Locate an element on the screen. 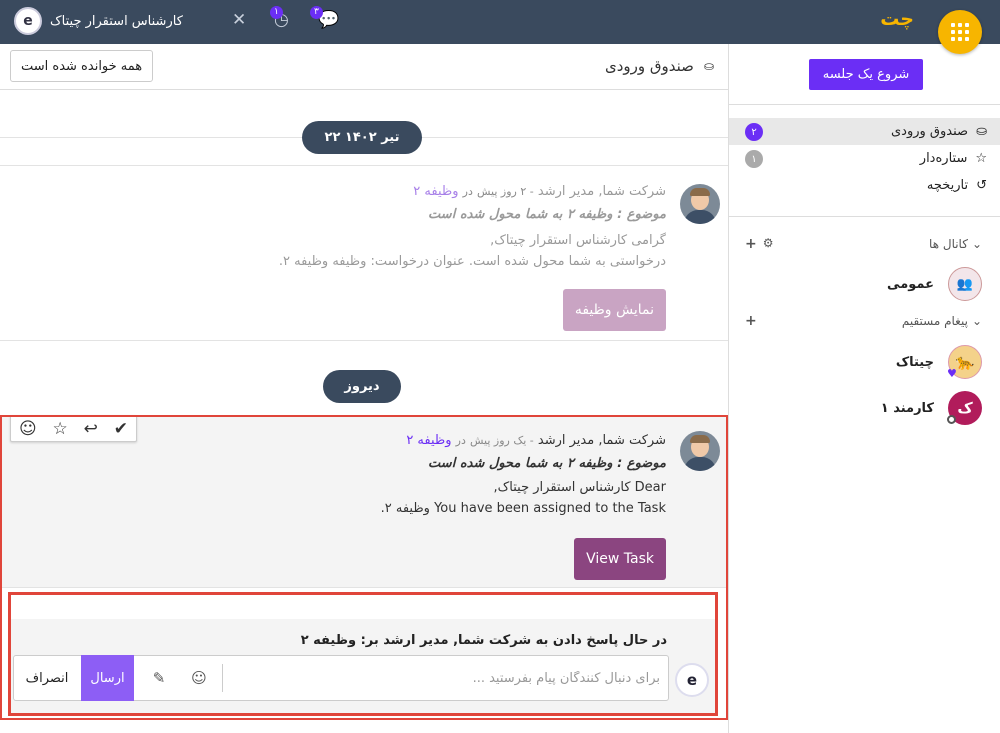 This screenshot has width=1000, height=733. channel-item-general: 👥 عمومی is located at coordinates (934, 284).